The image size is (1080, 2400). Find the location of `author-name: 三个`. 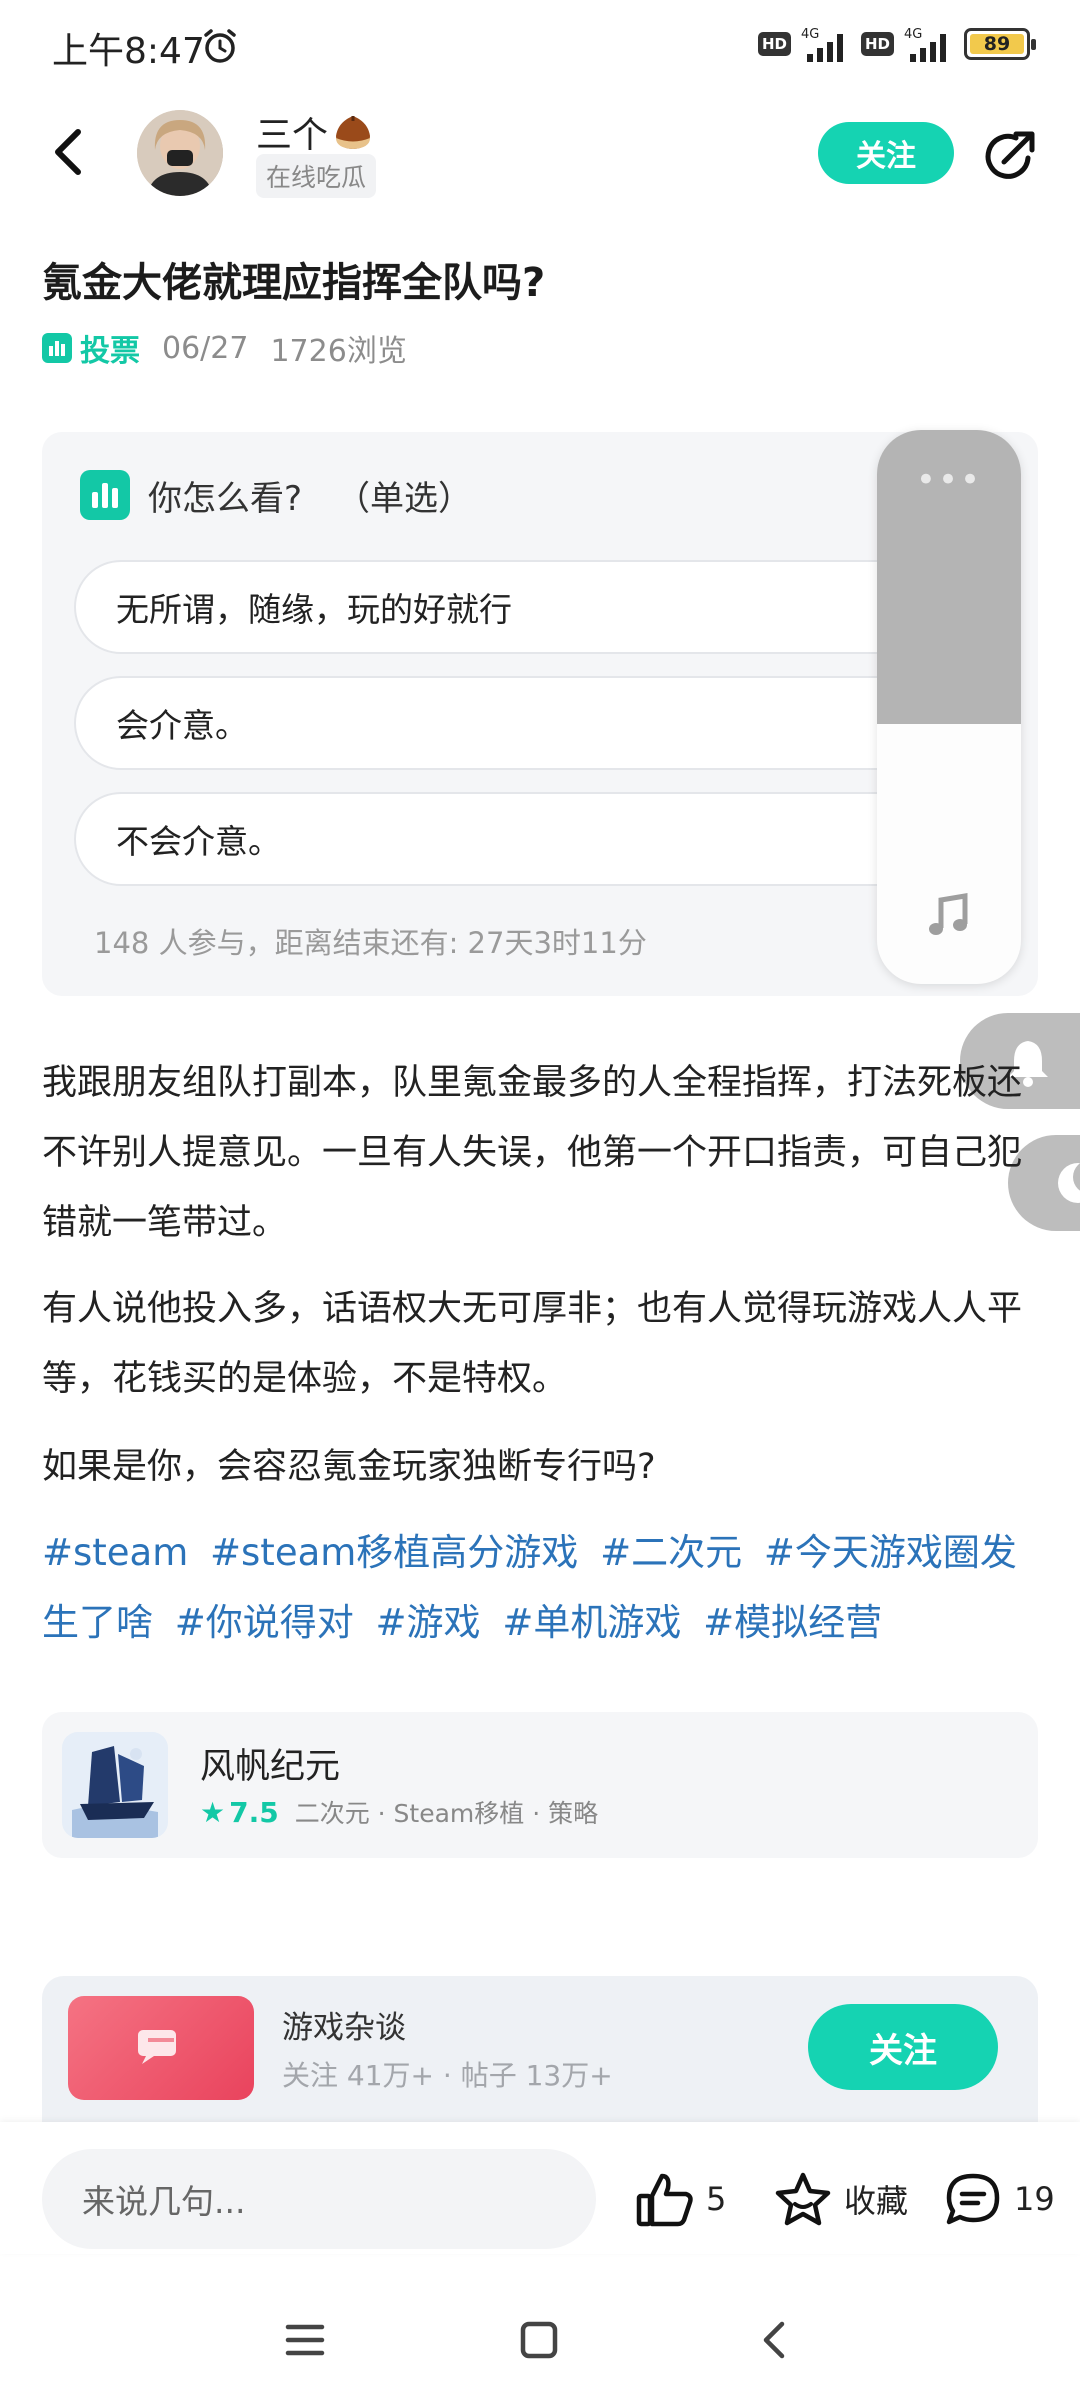

author-name: 三个 is located at coordinates (315, 132).